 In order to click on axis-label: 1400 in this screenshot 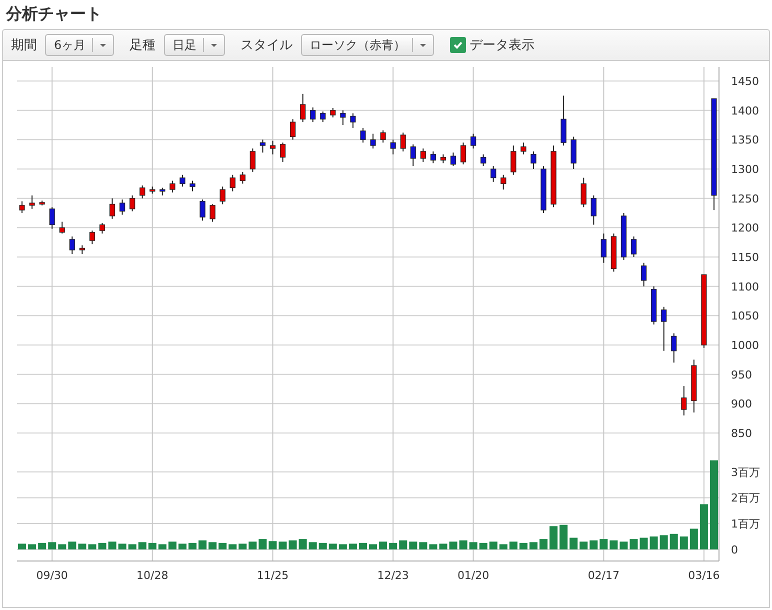, I will do `click(745, 111)`.